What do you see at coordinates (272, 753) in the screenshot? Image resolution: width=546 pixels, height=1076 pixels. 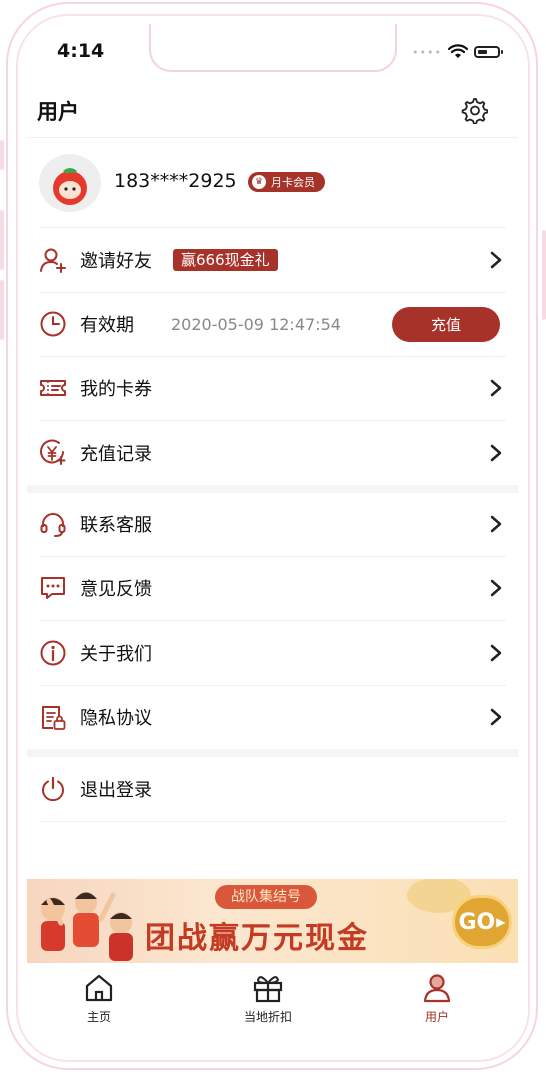 I see `section-separator` at bounding box center [272, 753].